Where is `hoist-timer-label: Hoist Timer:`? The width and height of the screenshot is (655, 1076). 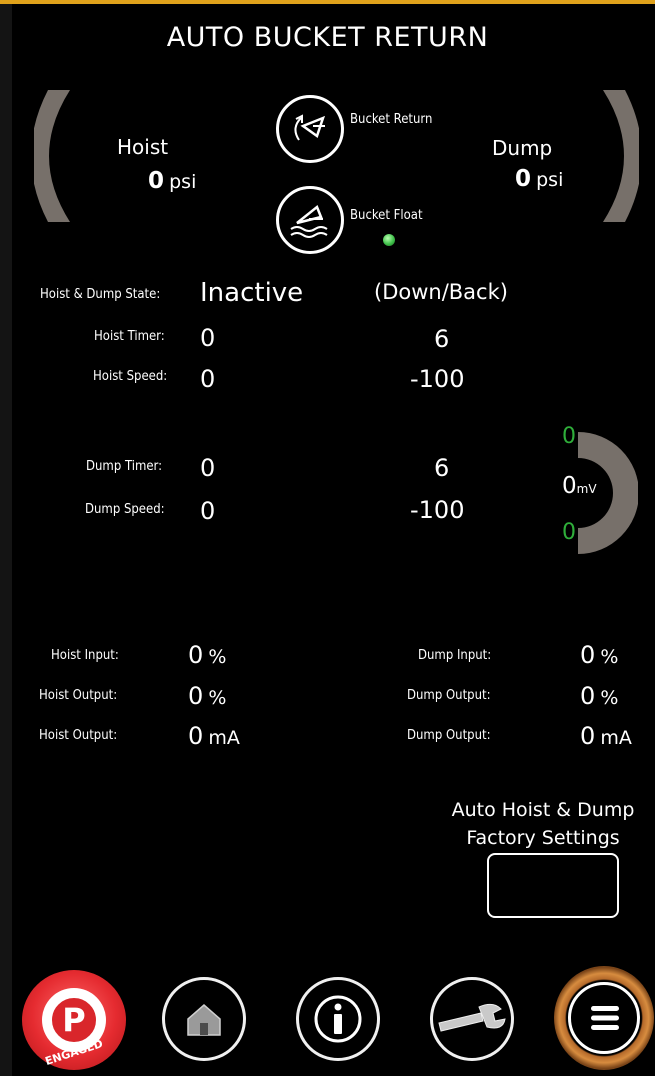
hoist-timer-label: Hoist Timer: is located at coordinates (129, 336).